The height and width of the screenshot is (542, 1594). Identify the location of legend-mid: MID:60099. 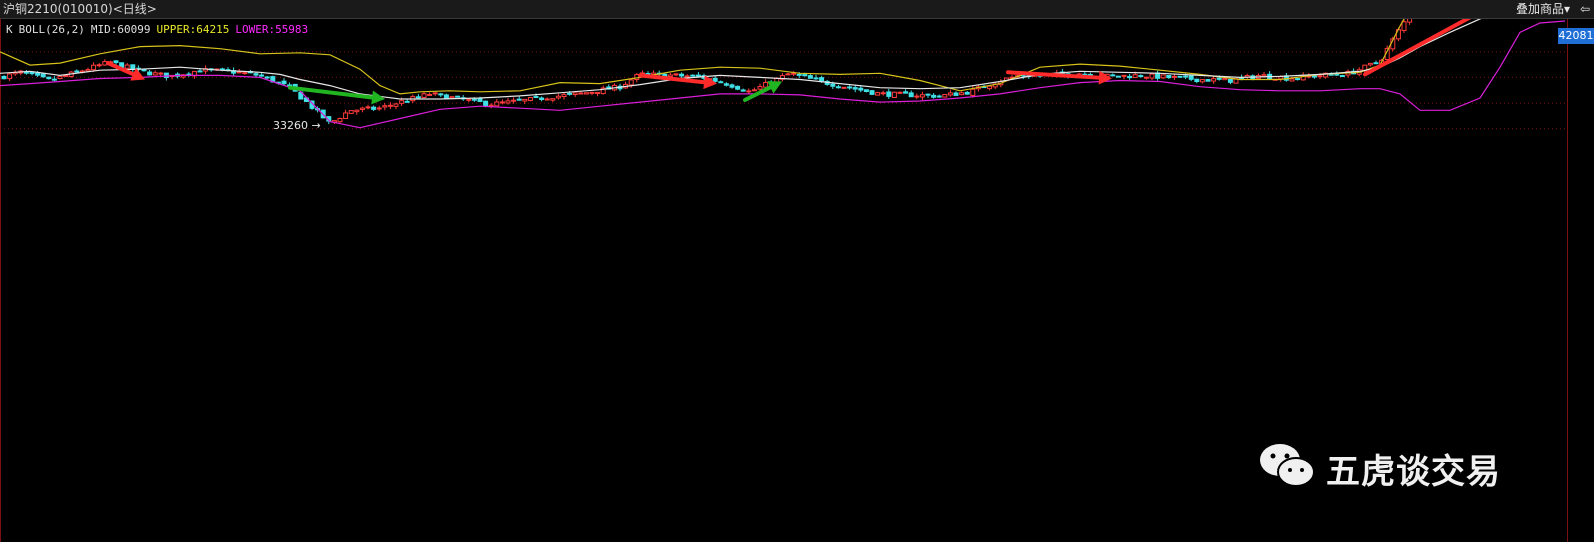
(120, 29).